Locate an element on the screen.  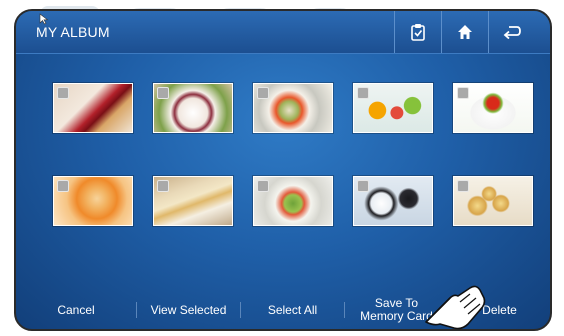
clipboard-button is located at coordinates (417, 32).